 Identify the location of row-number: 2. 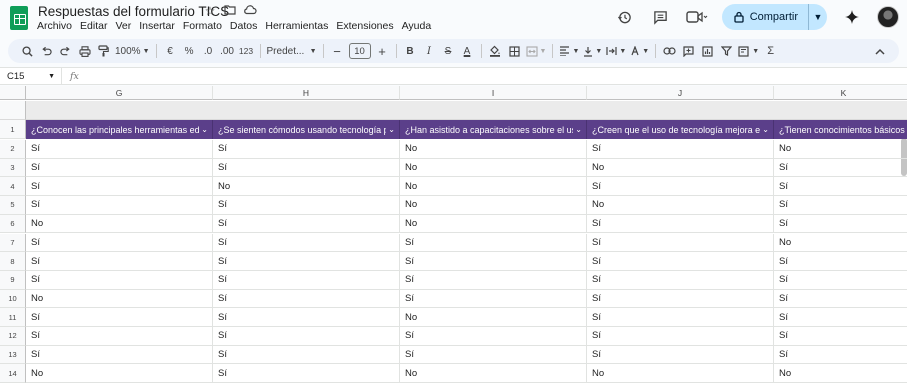
(13, 149).